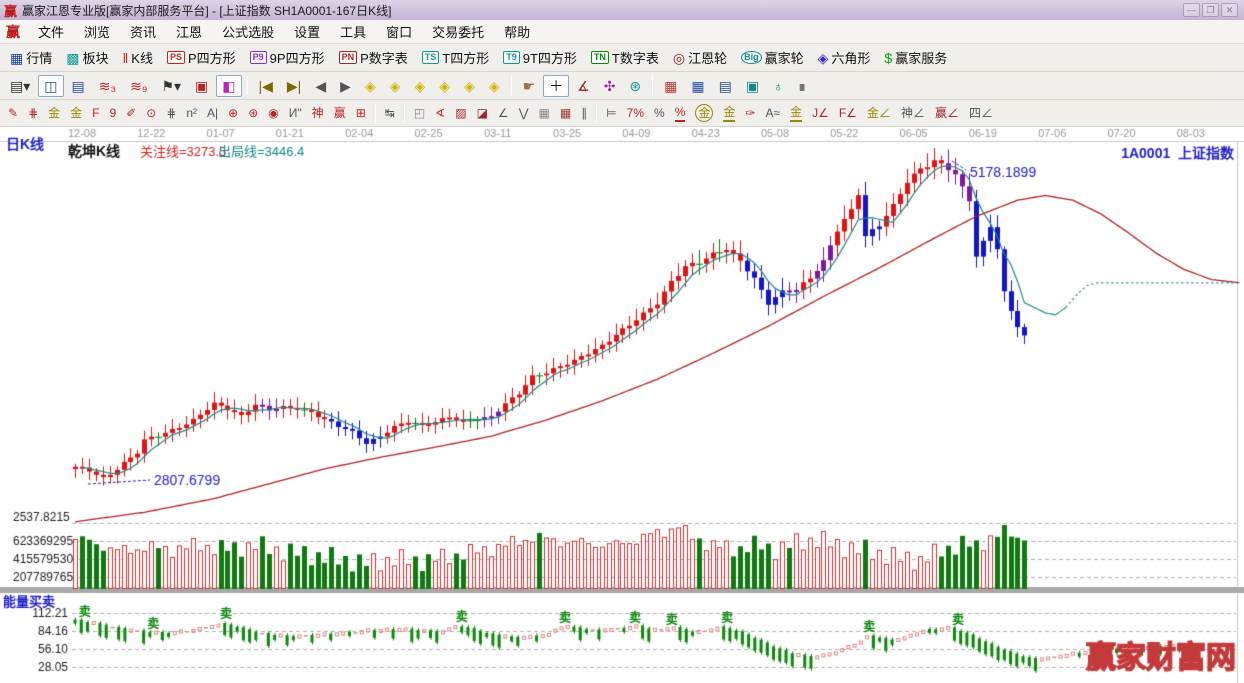 The width and height of the screenshot is (1244, 683). I want to click on p-number-table-button: PN P数字表, so click(373, 57).